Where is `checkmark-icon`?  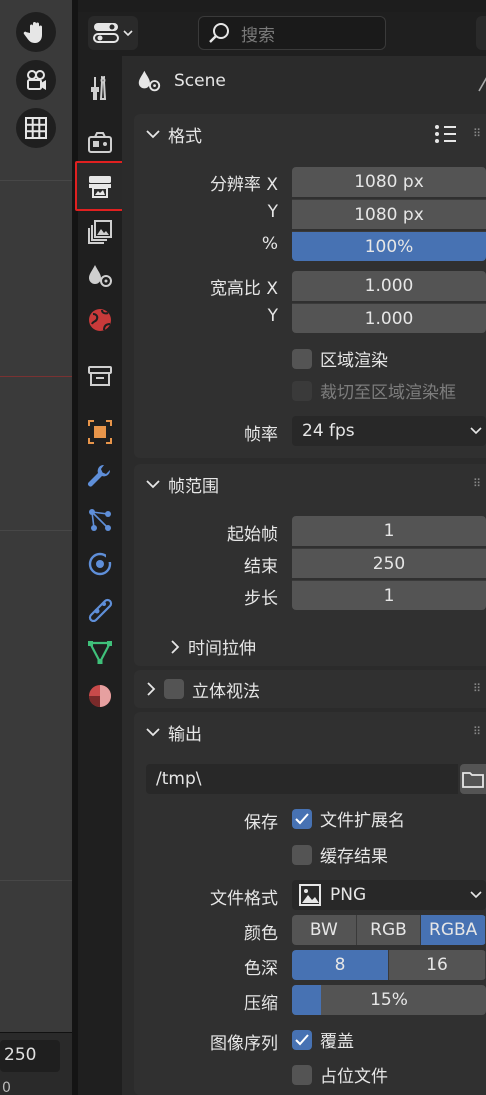 checkmark-icon is located at coordinates (302, 1039).